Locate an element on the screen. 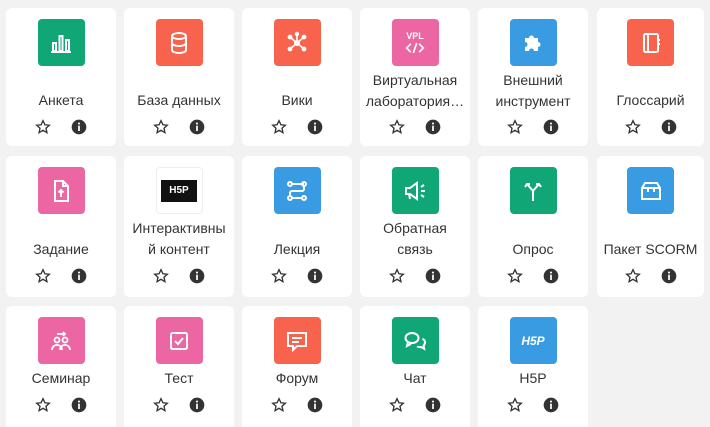  bar-chart-icon is located at coordinates (61, 42).